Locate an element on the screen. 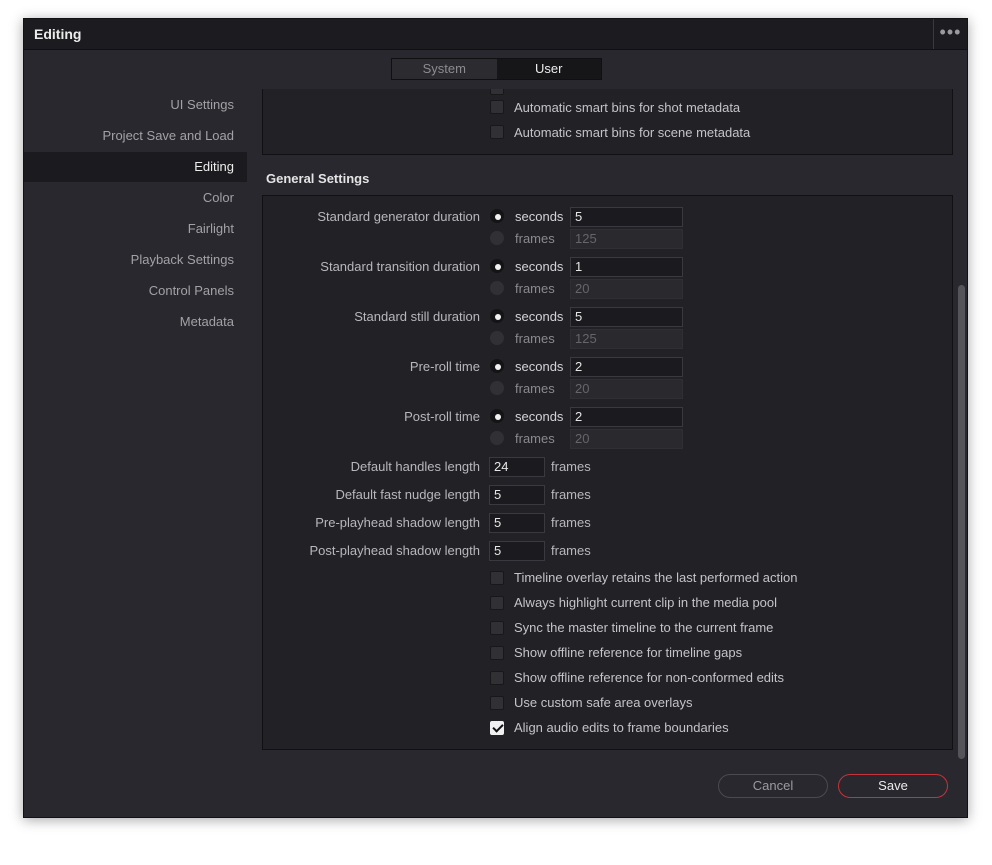  transition-frames-radio is located at coordinates (497, 288).